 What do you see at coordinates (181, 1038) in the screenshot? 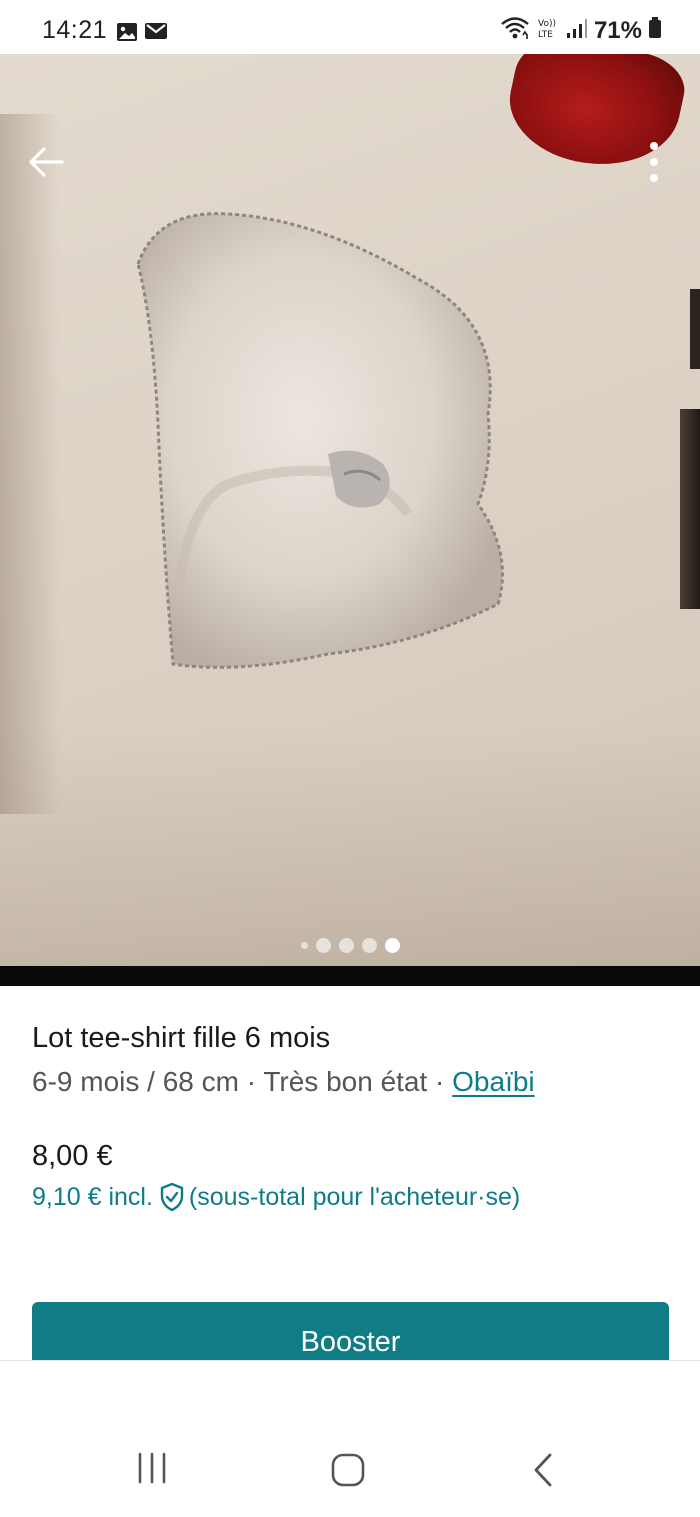
I see `listing-title: Lot tee-shirt fille 6 mois` at bounding box center [181, 1038].